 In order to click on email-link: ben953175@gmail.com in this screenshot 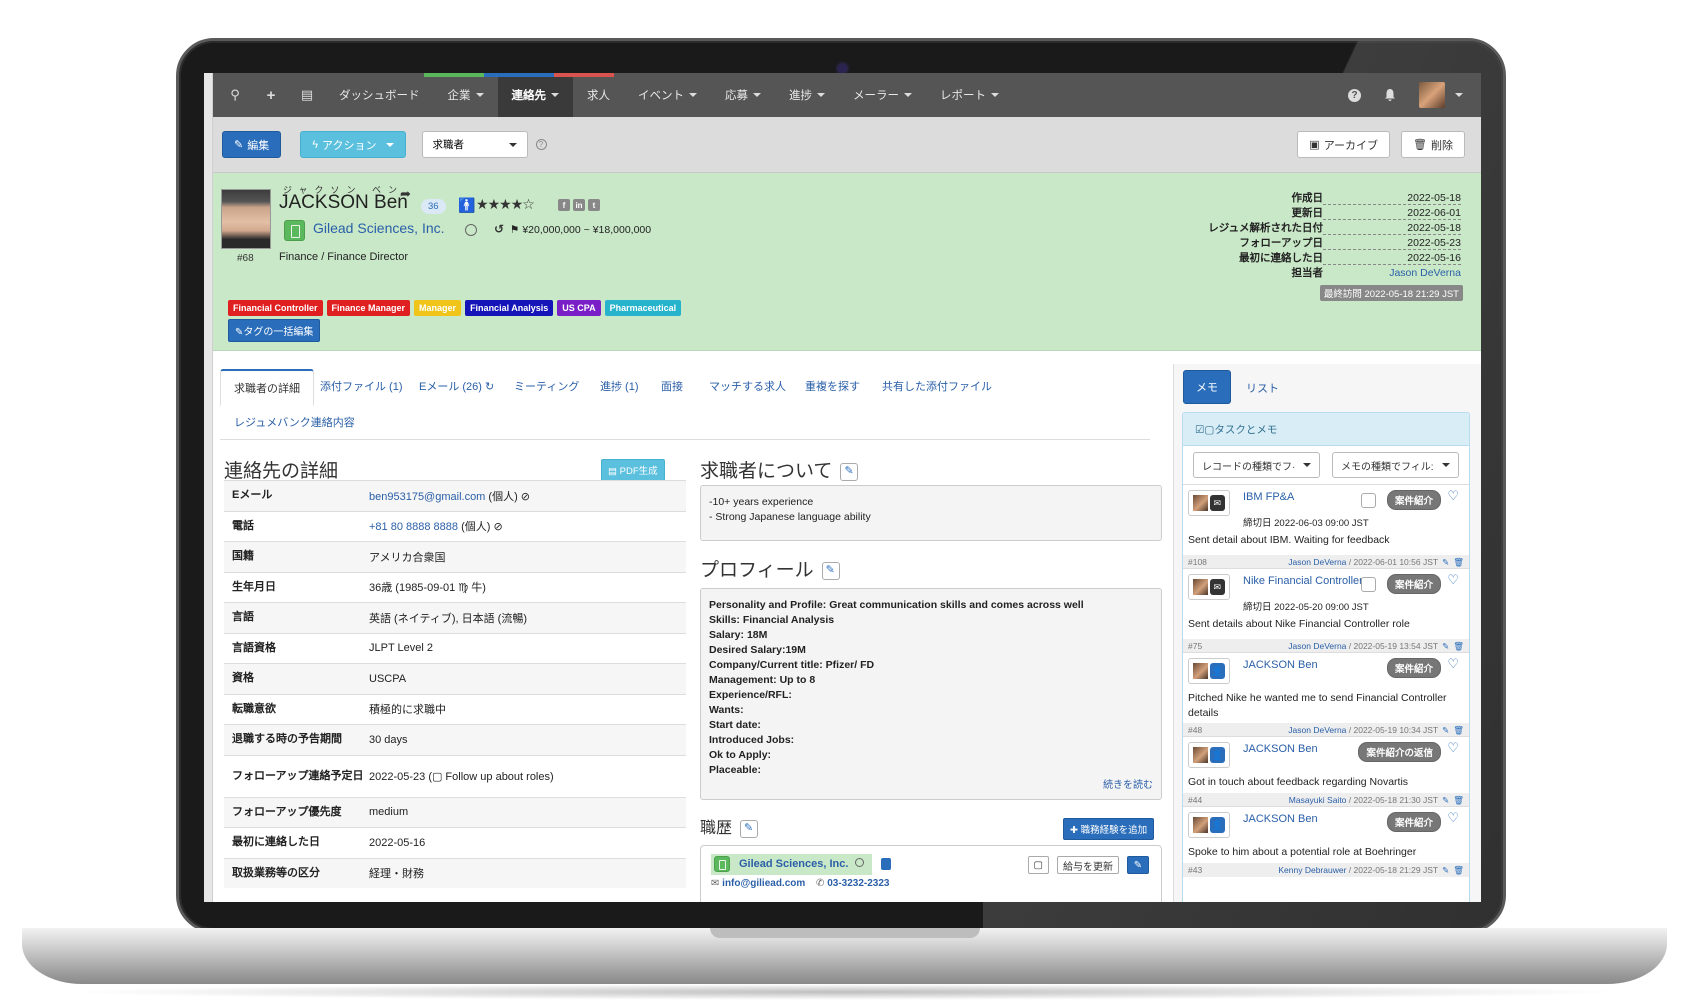, I will do `click(427, 497)`.